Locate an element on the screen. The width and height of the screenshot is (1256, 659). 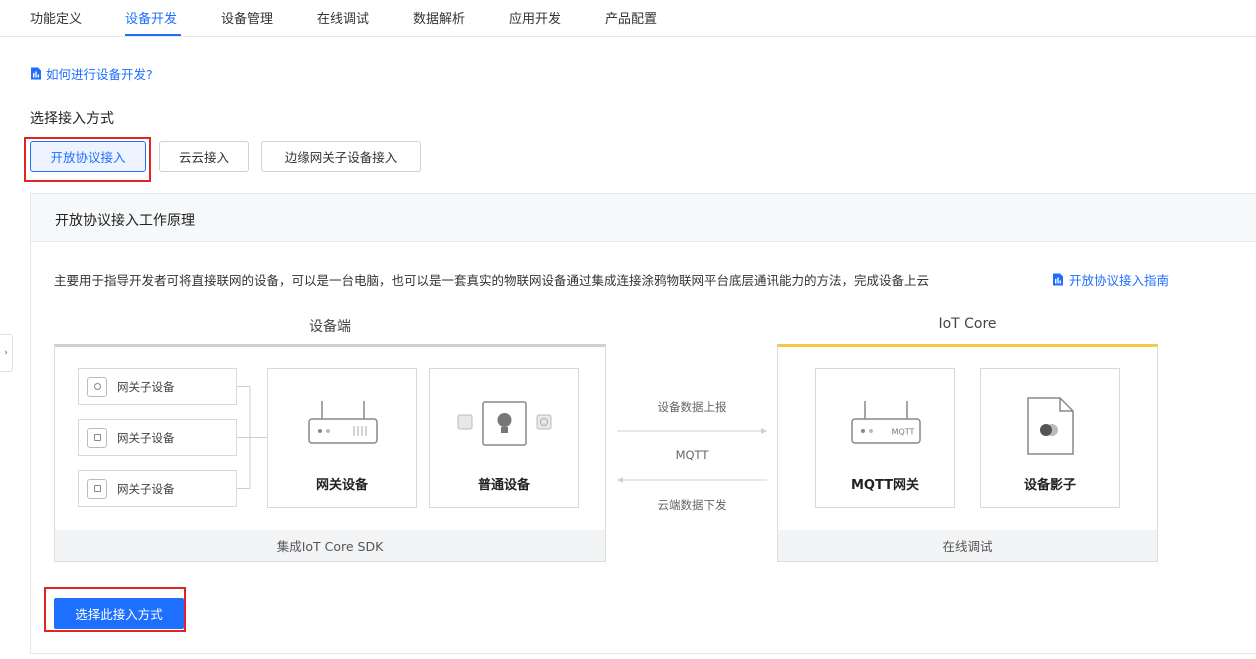
mqtt-gateway-label: MQTT网关 is located at coordinates (885, 485).